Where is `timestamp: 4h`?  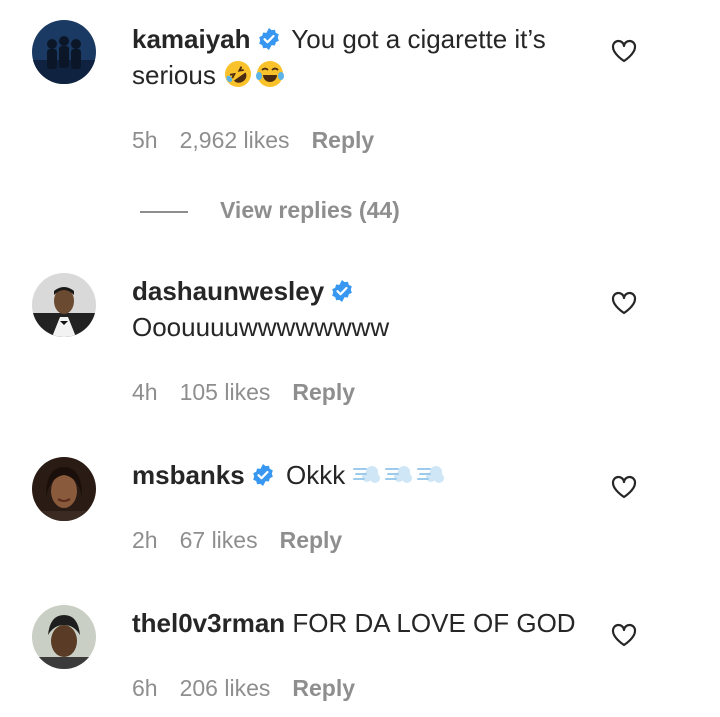 timestamp: 4h is located at coordinates (145, 392).